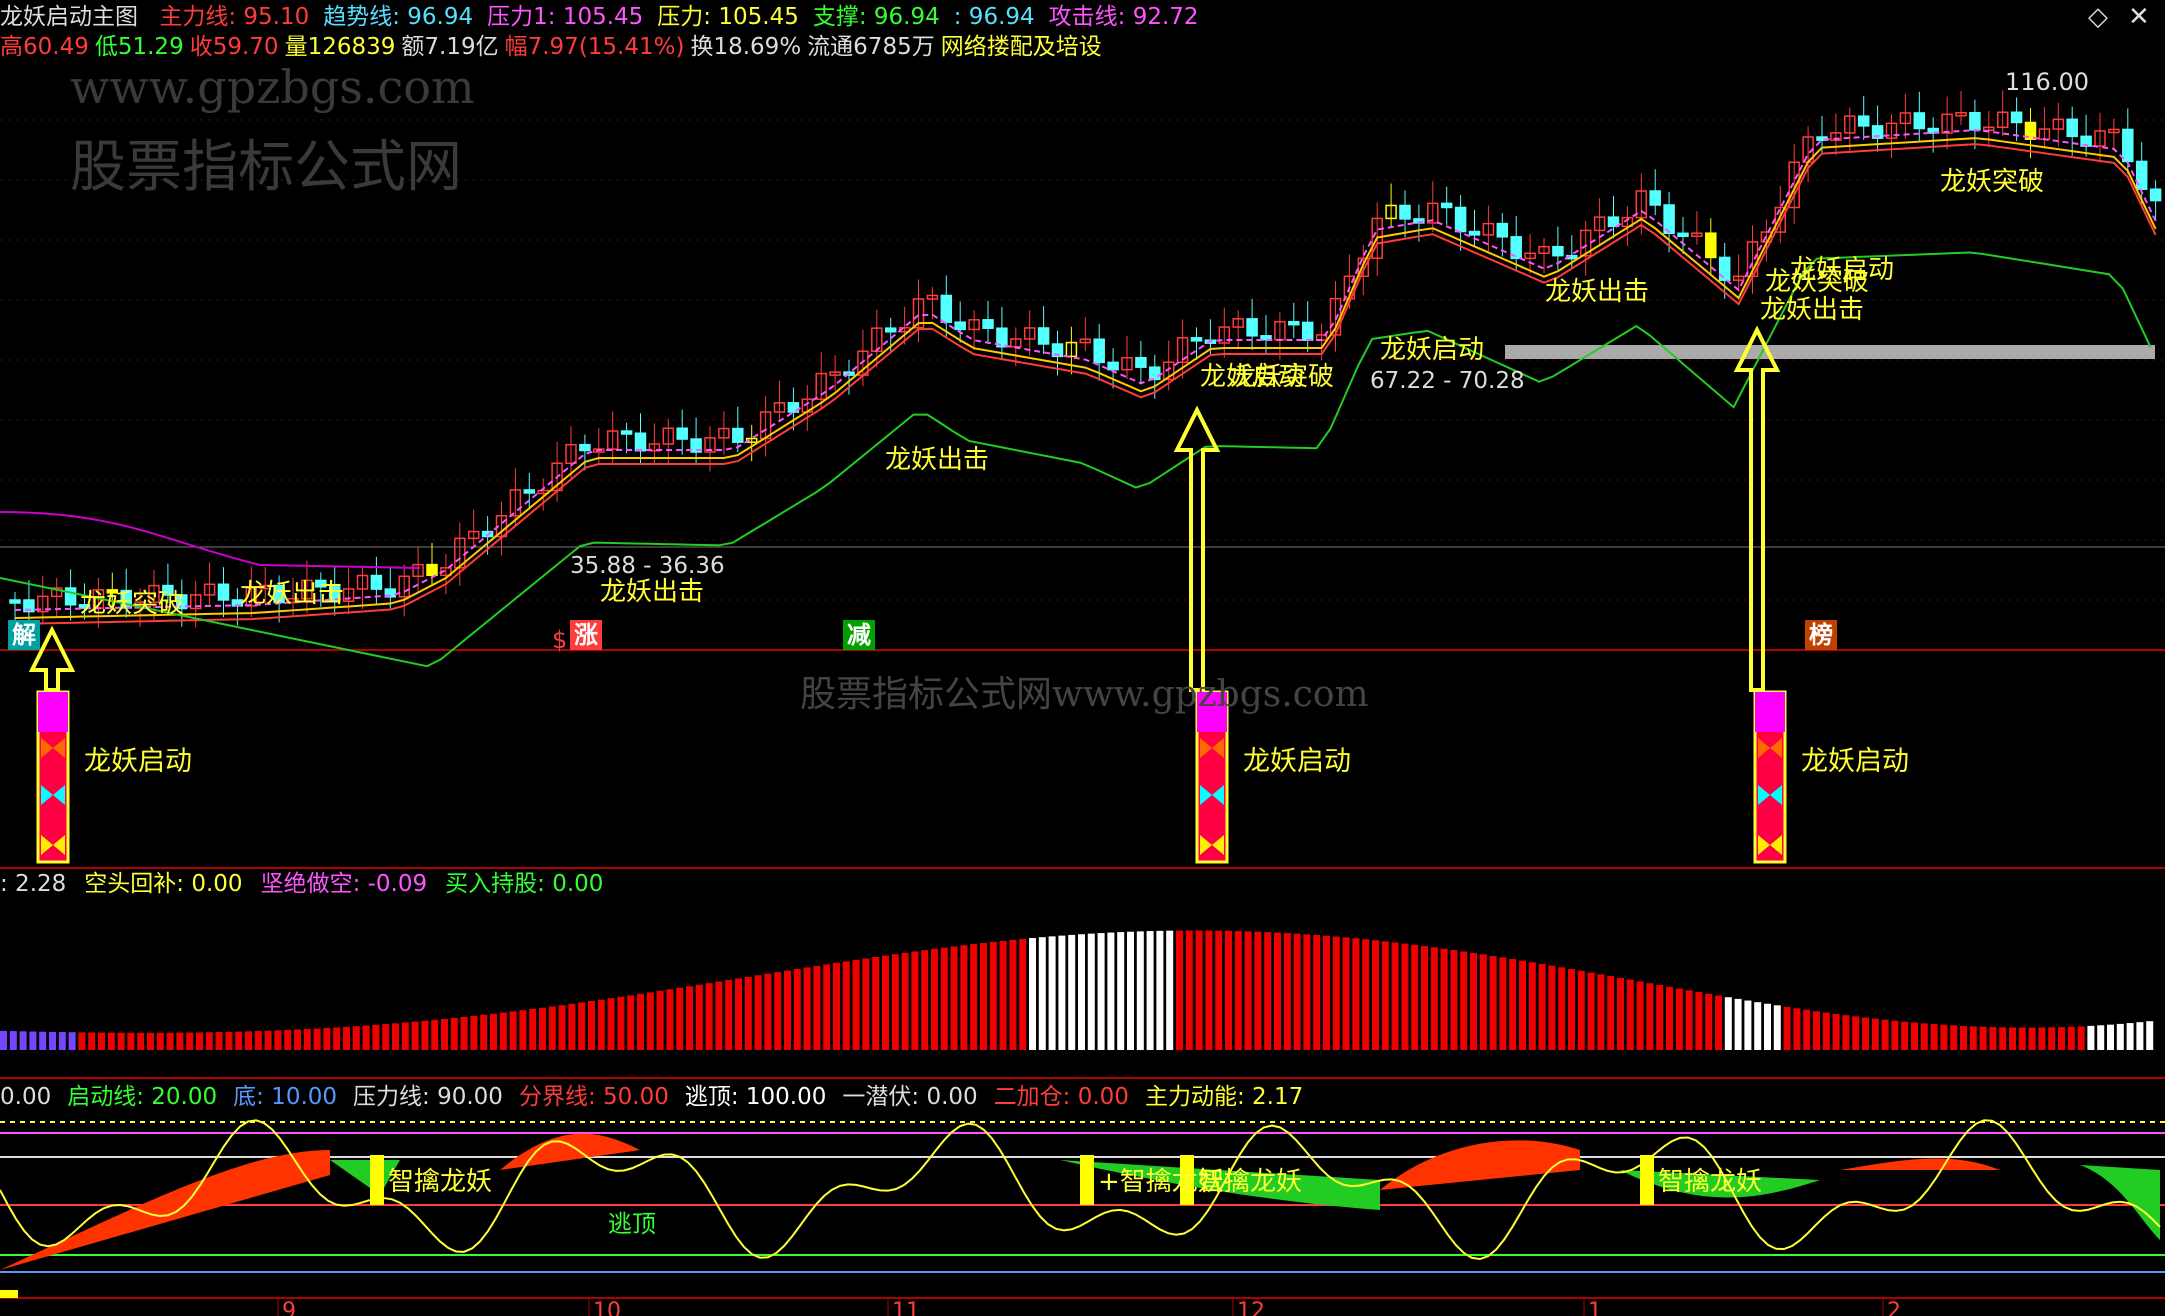 This screenshot has height=1316, width=2165. I want to click on quote-field-3: 量126839, so click(340, 47).